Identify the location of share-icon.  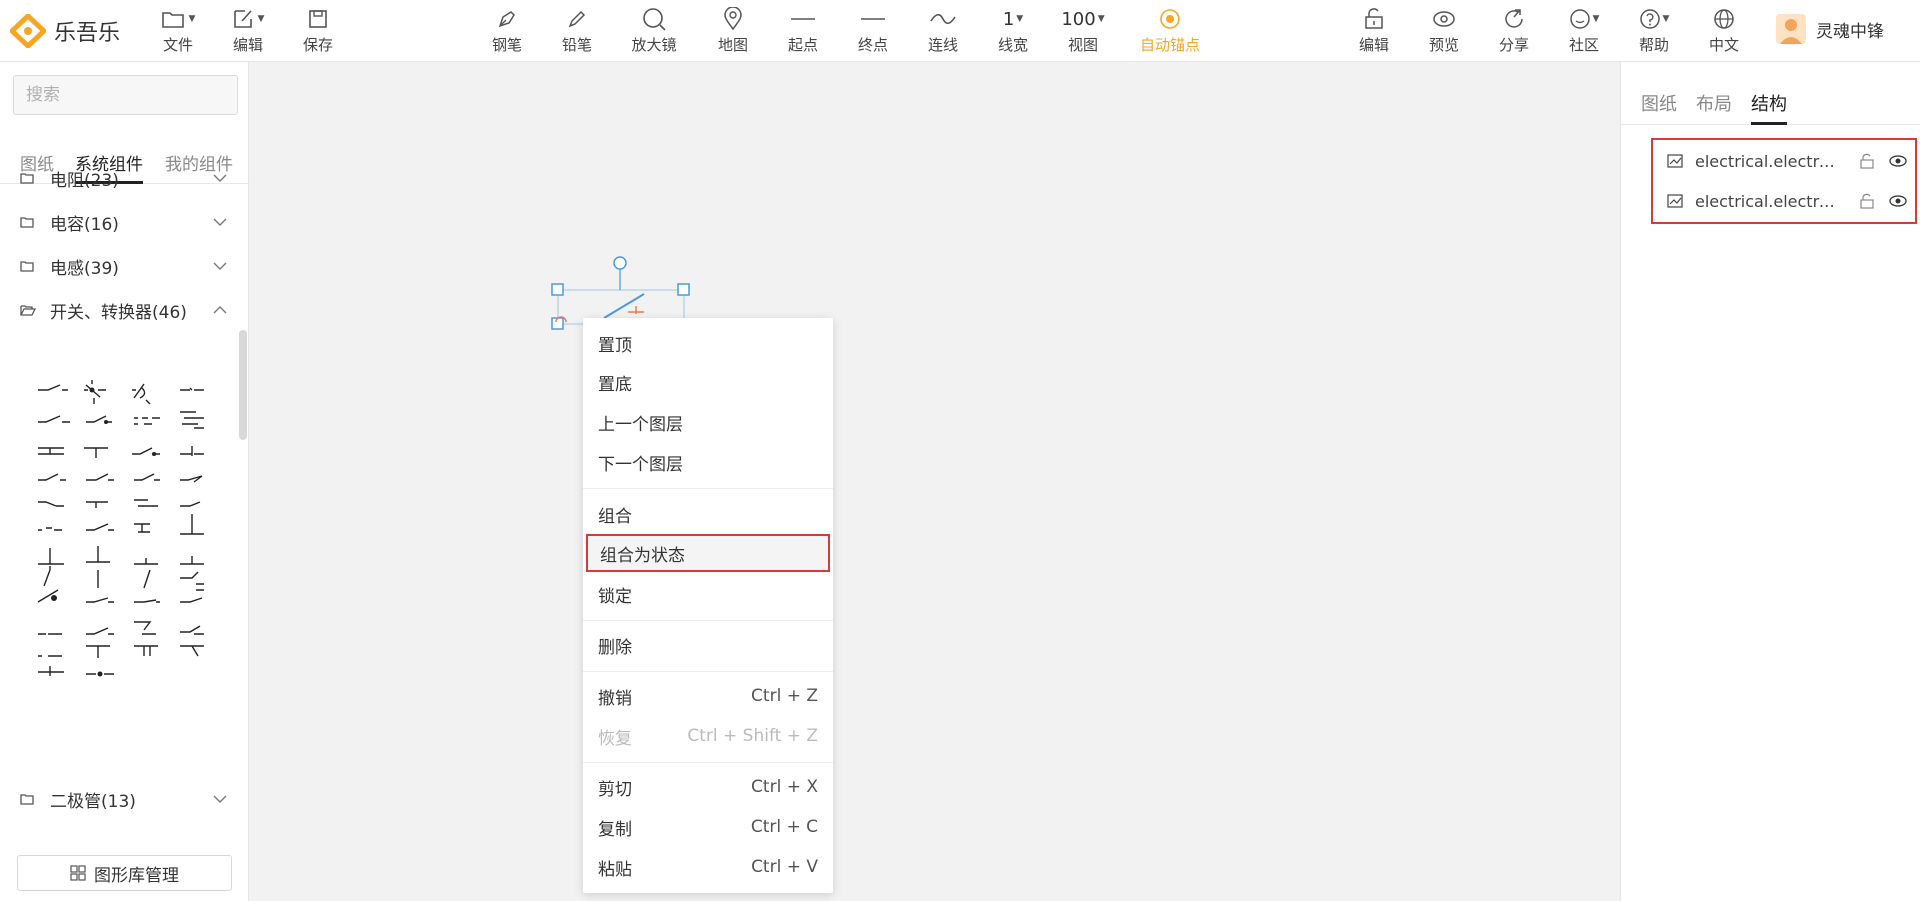
(1514, 18).